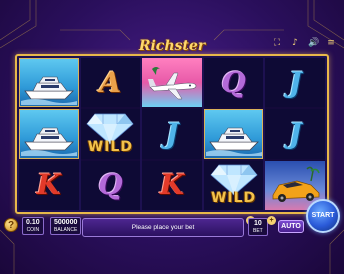  What do you see at coordinates (33, 230) in the screenshot?
I see `coin-label: COIN` at bounding box center [33, 230].